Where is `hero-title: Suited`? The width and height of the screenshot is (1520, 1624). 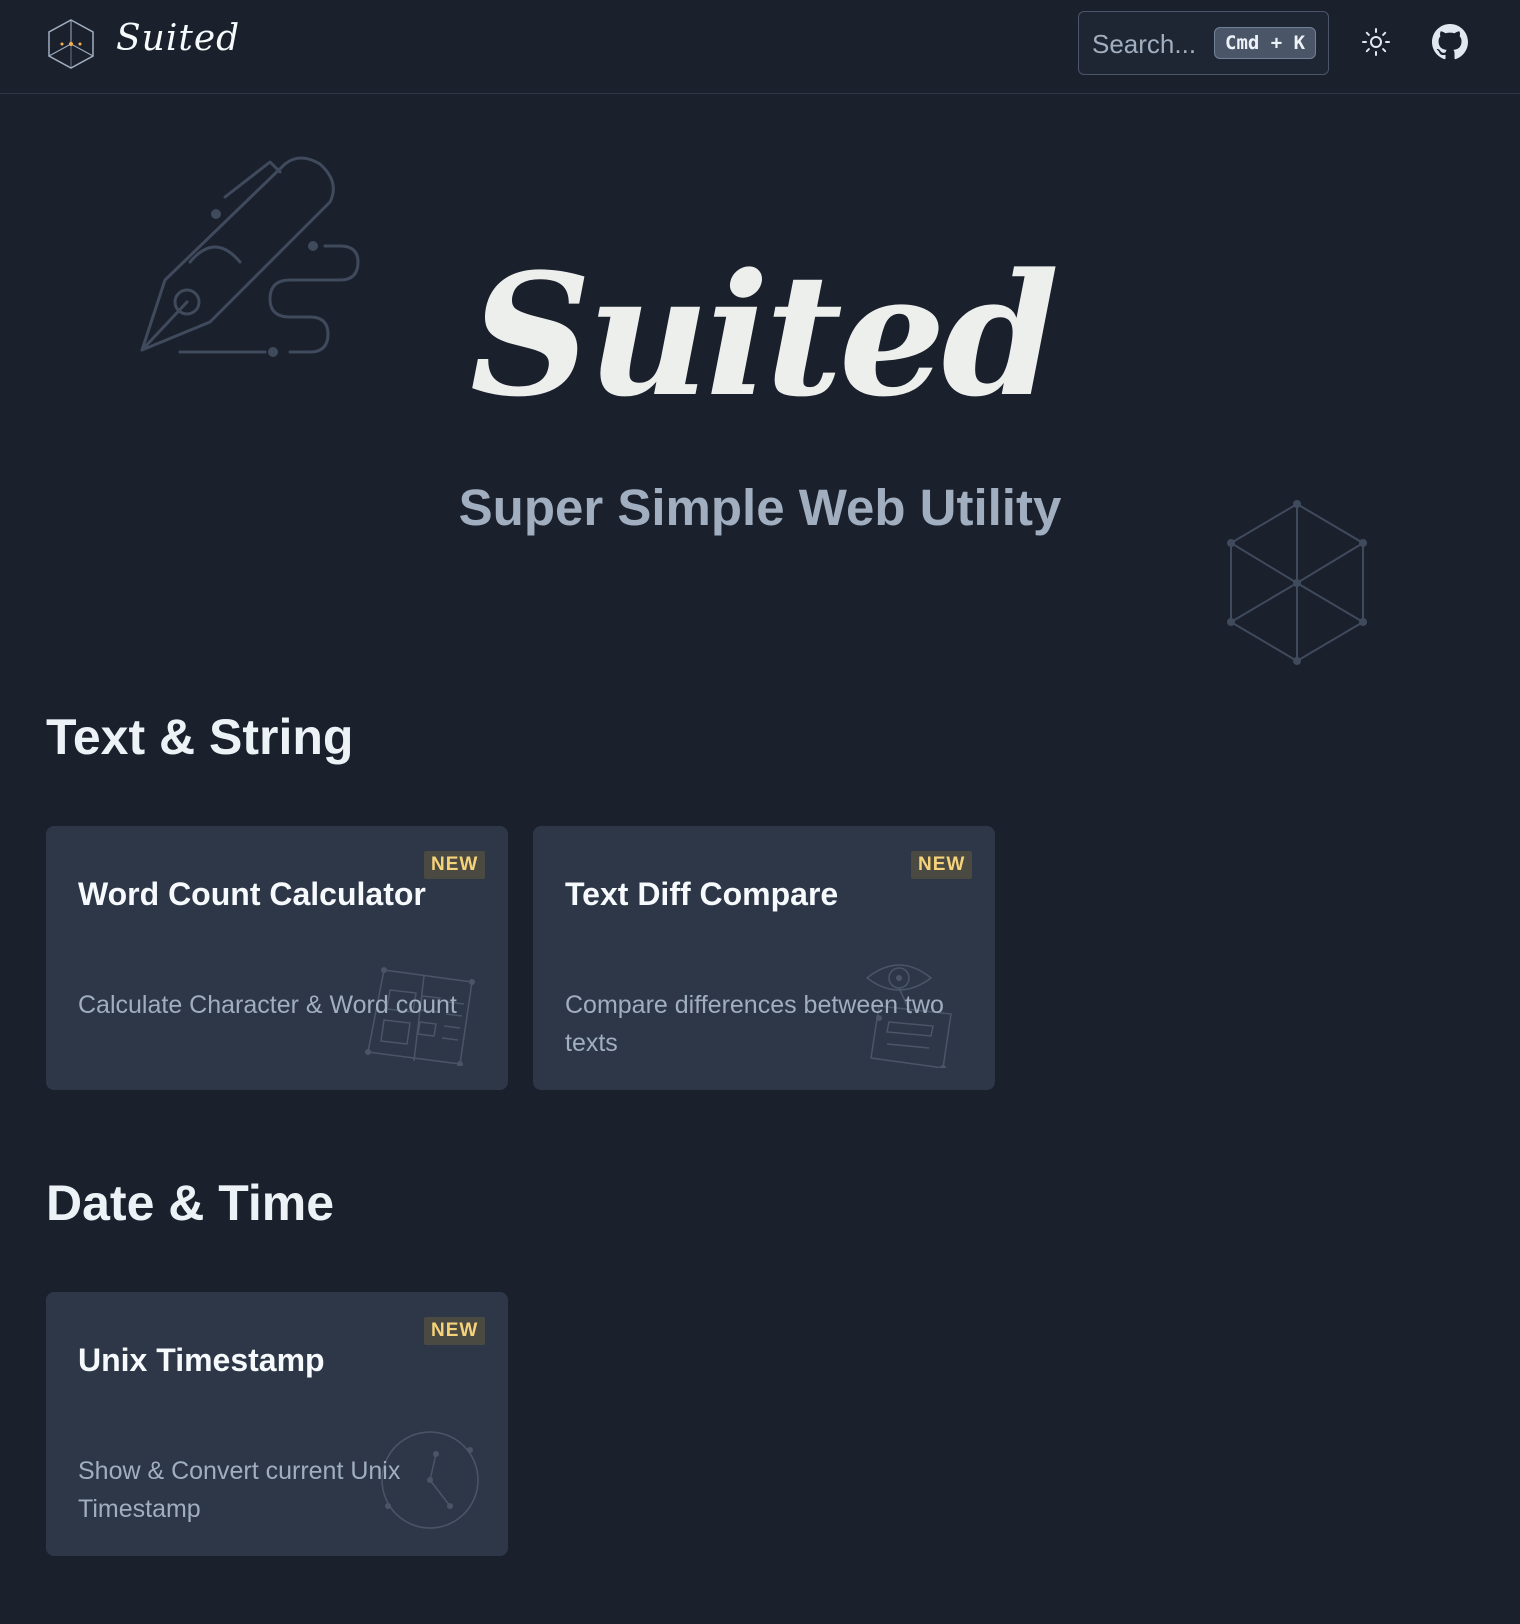 hero-title: Suited is located at coordinates (764, 335).